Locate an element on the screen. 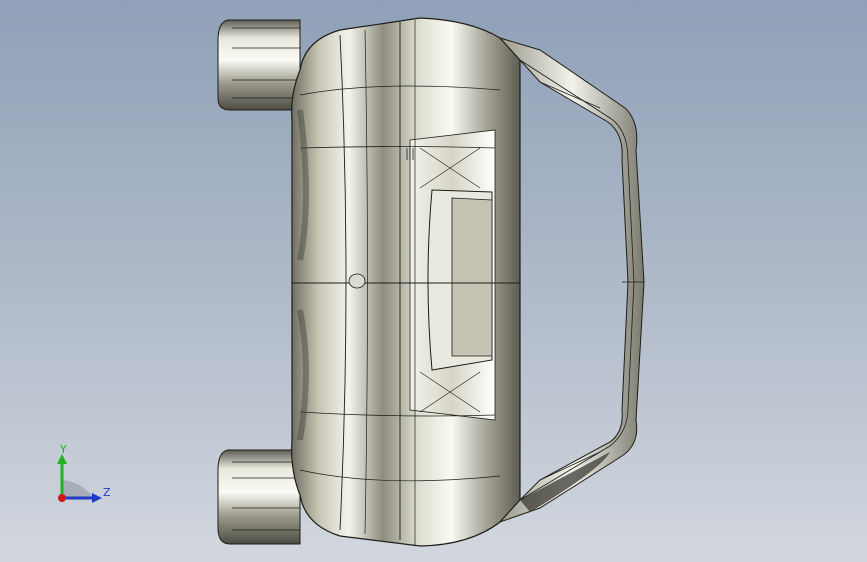 Image resolution: width=867 pixels, height=562 pixels. triad-y-label: Y is located at coordinates (63, 449).